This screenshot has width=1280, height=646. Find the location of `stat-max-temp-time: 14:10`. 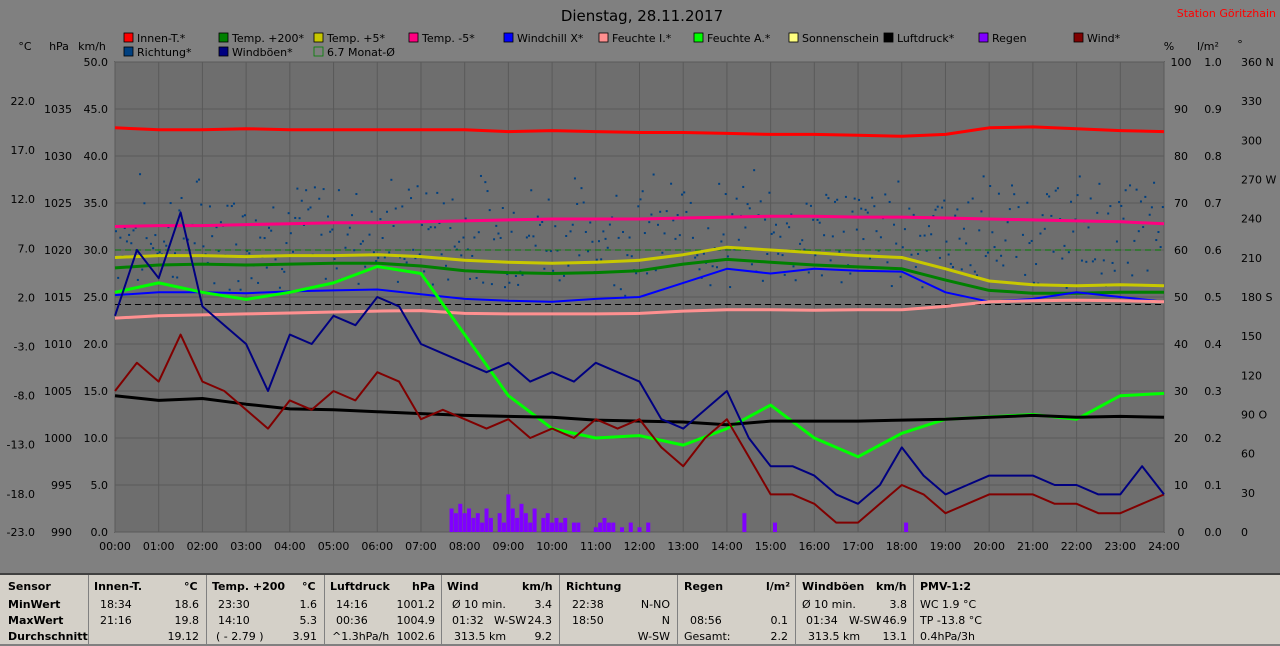

stat-max-temp-time: 14:10 is located at coordinates (234, 620).